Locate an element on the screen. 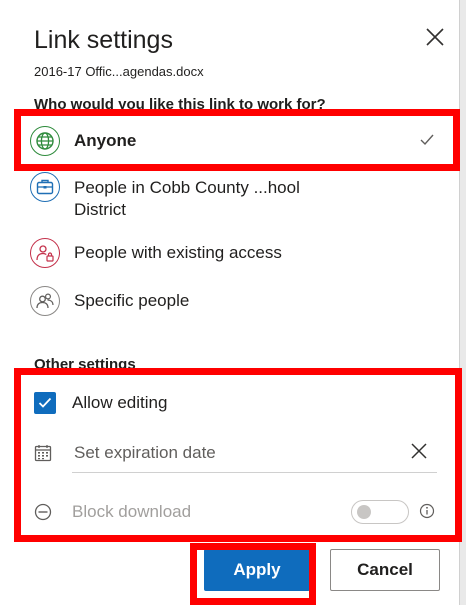  option-organization: People in Cobb County ...hool District is located at coordinates (237, 198).